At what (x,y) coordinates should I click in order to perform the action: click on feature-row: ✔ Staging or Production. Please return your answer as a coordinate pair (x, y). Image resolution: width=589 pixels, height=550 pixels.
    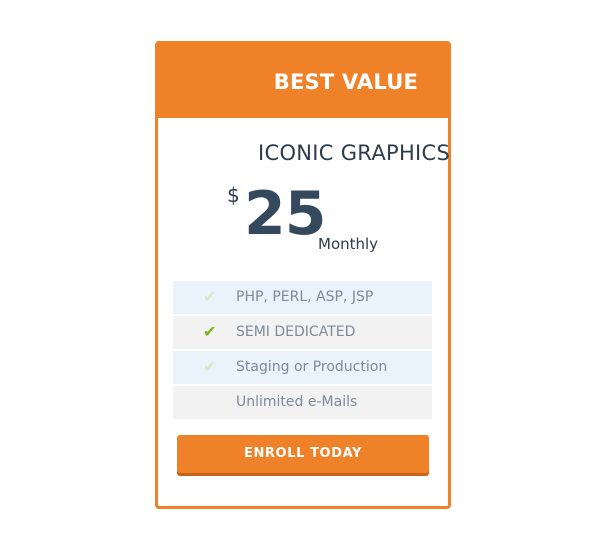
    Looking at the image, I should click on (302, 367).